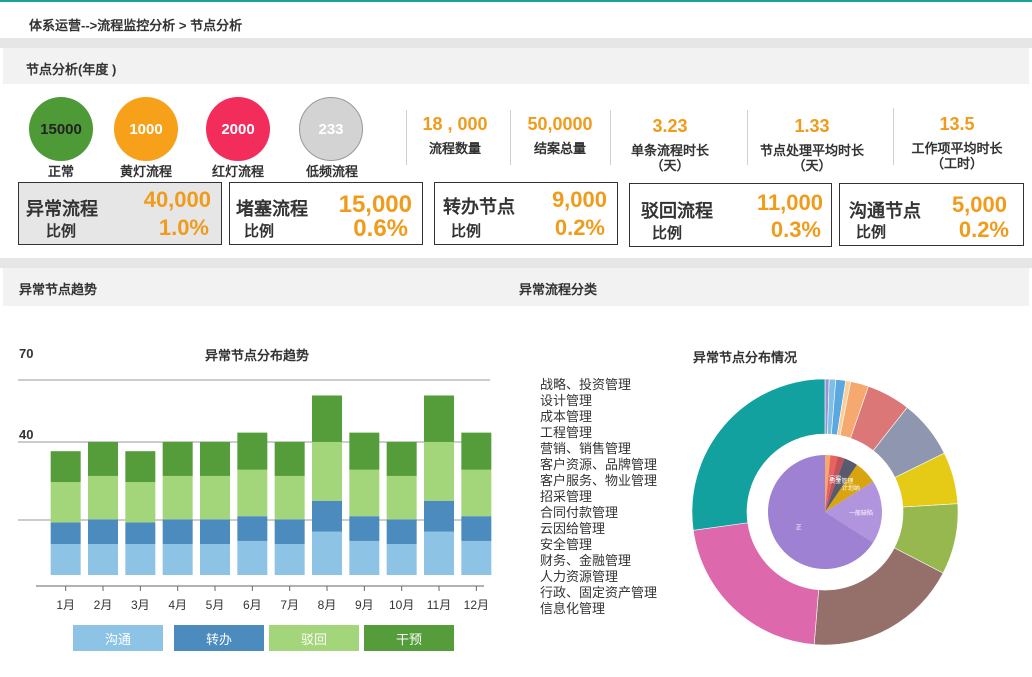  Describe the element at coordinates (677, 211) in the screenshot. I see `card-title: 驳回流程` at that location.